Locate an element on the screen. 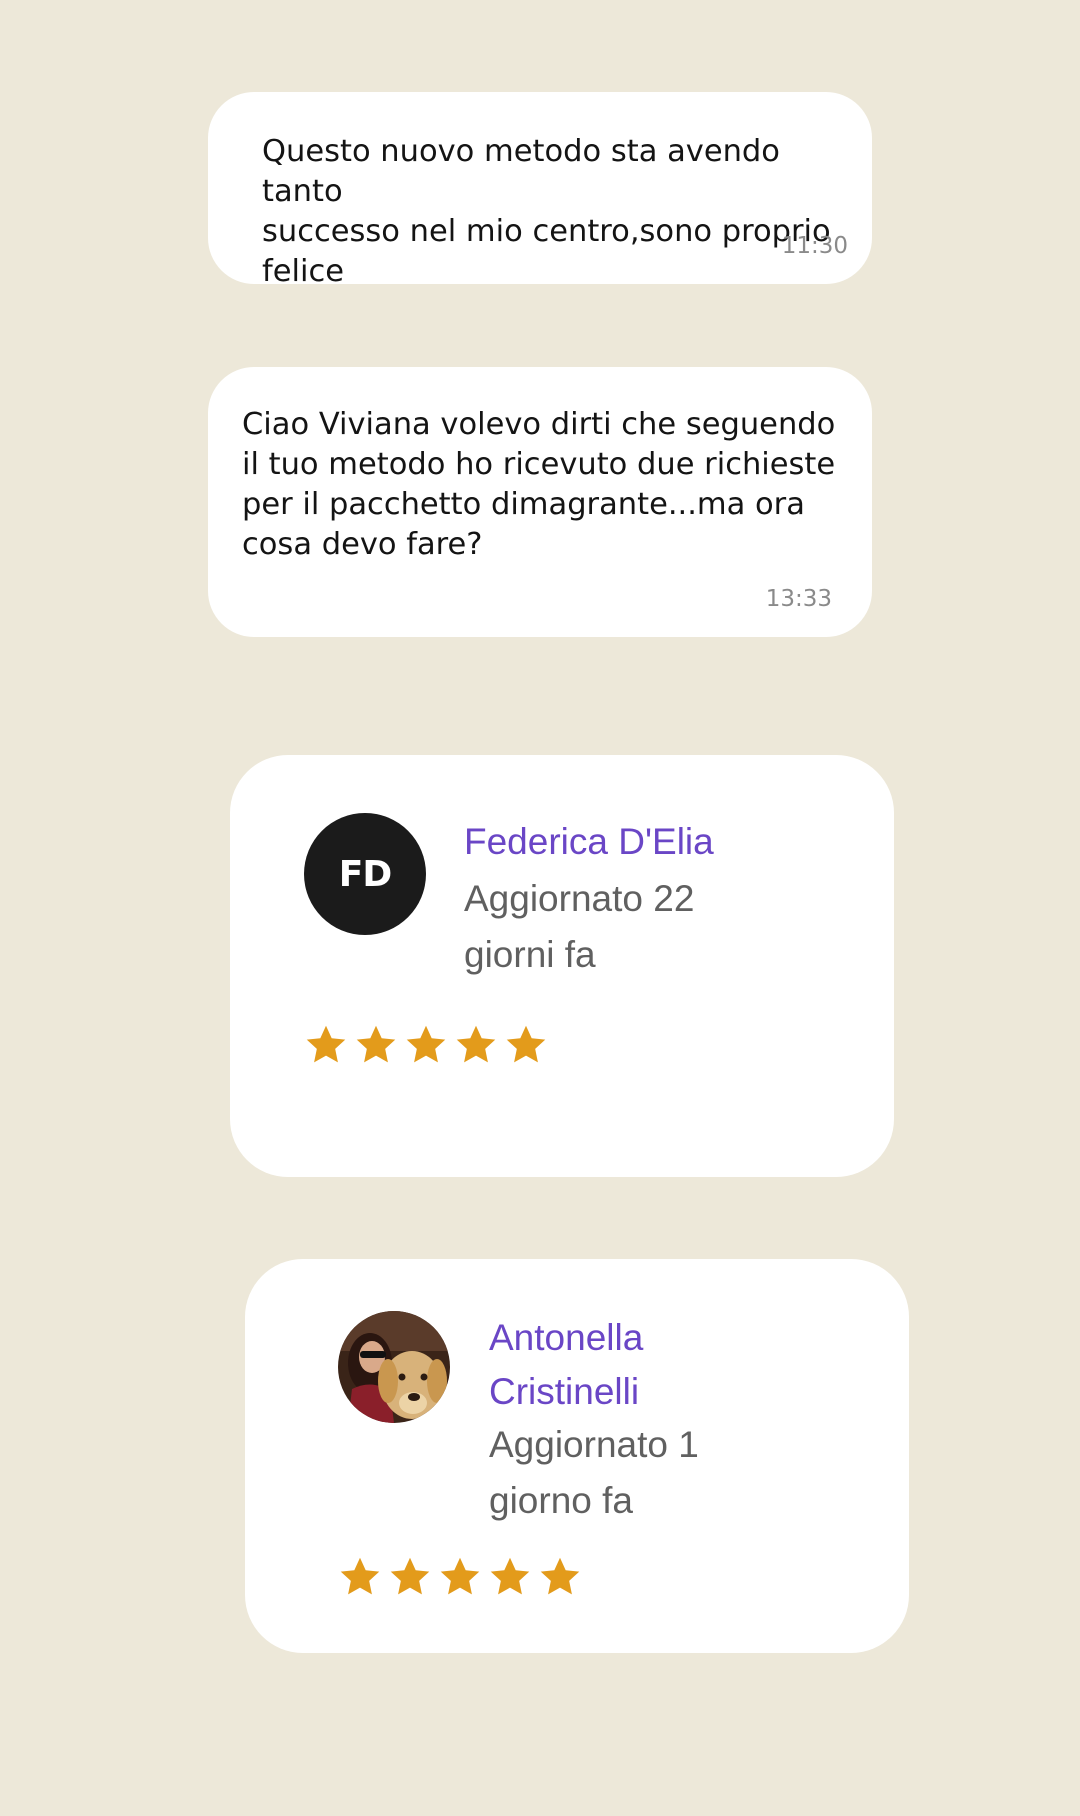 This screenshot has width=1080, height=1816. reviewer-name: Antonella Cristinelli is located at coordinates (566, 1364).